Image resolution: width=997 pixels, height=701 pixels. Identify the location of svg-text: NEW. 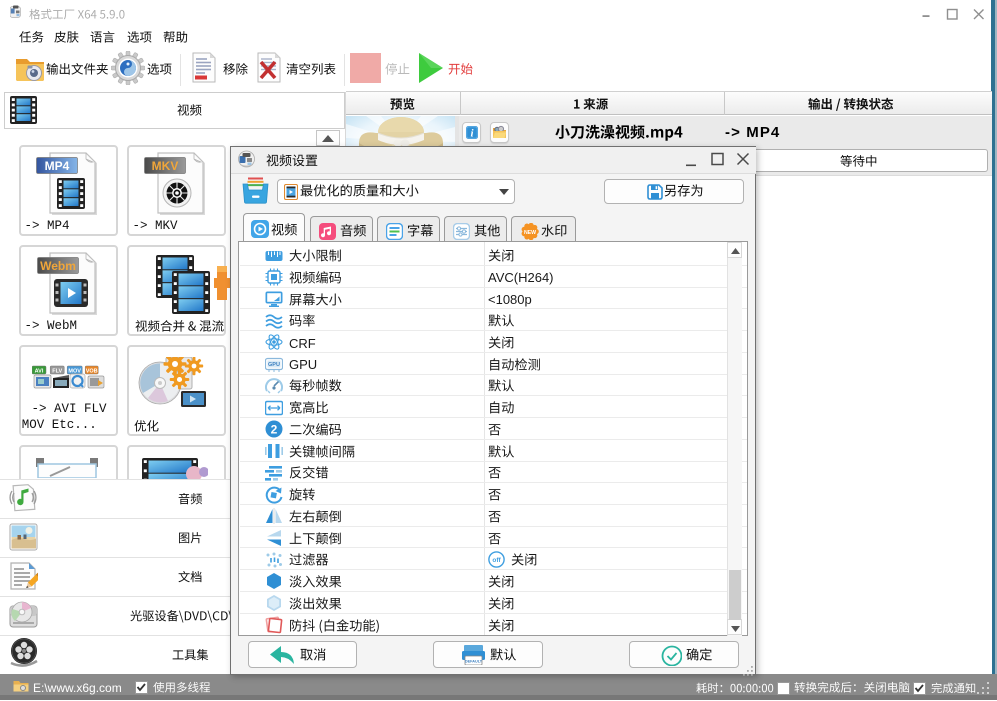
(530, 233).